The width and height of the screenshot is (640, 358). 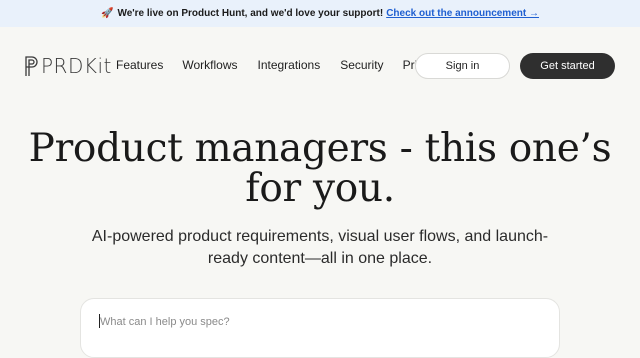 I want to click on rocket-icon: 🚀, so click(x=107, y=13).